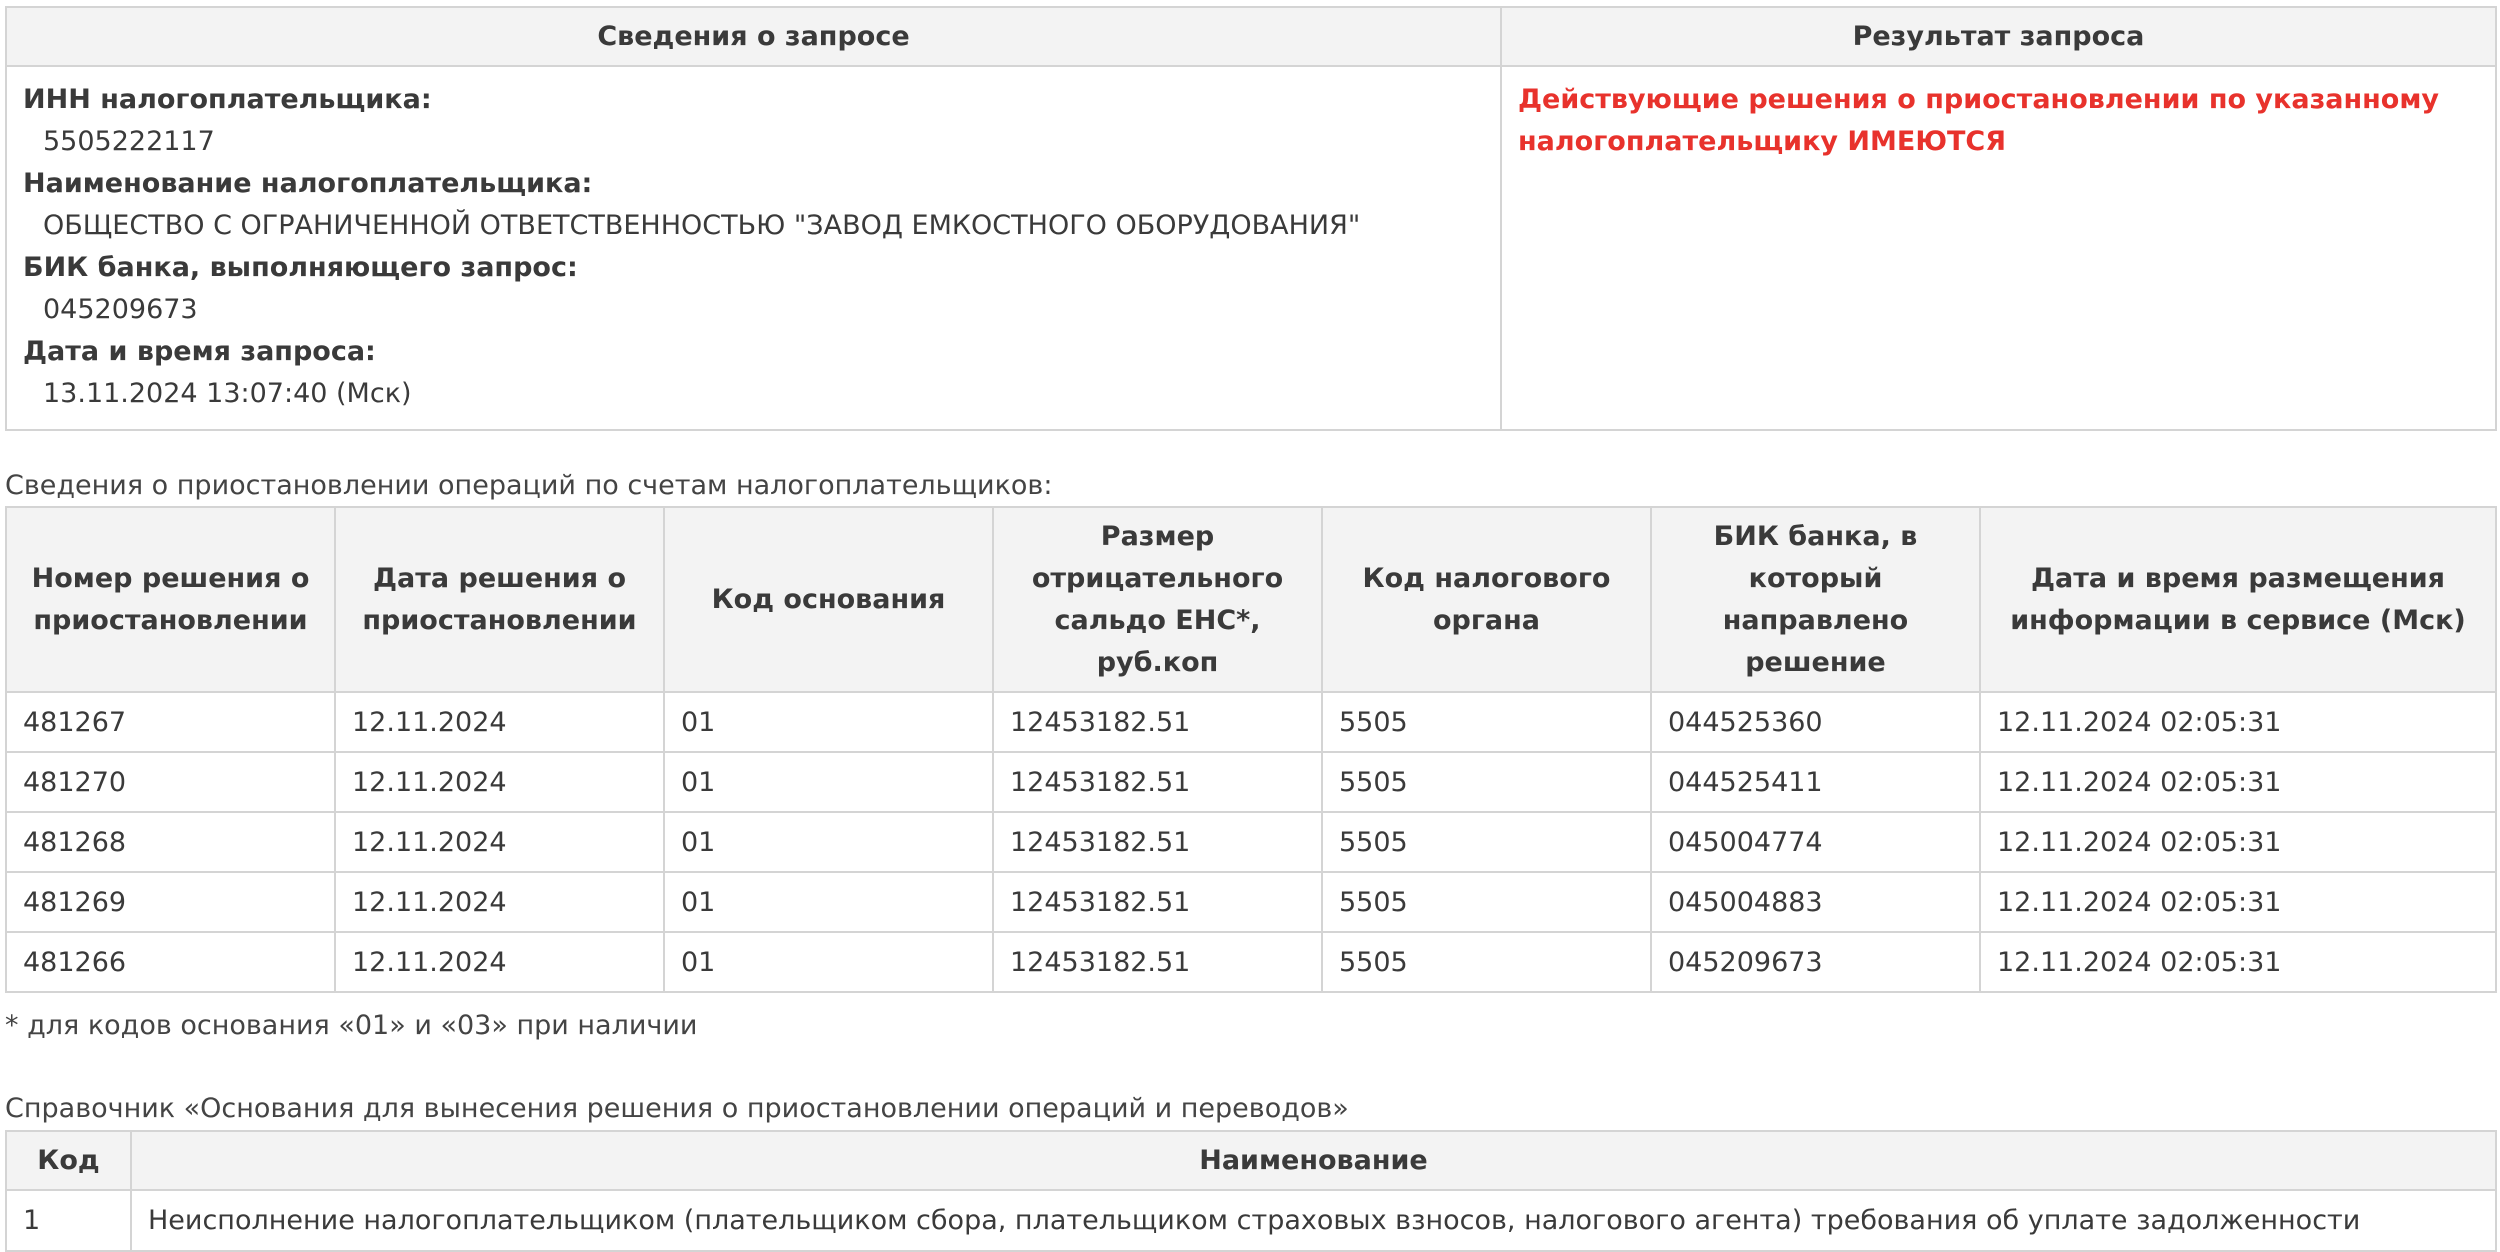 The height and width of the screenshot is (1252, 2500). I want to click on decision-number-cell: 481269, so click(170, 902).